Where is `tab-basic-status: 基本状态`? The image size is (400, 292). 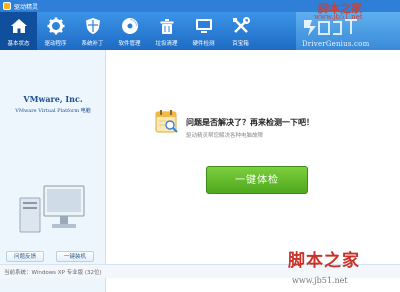
tab-basic-status: 基本状态 is located at coordinates (18, 31).